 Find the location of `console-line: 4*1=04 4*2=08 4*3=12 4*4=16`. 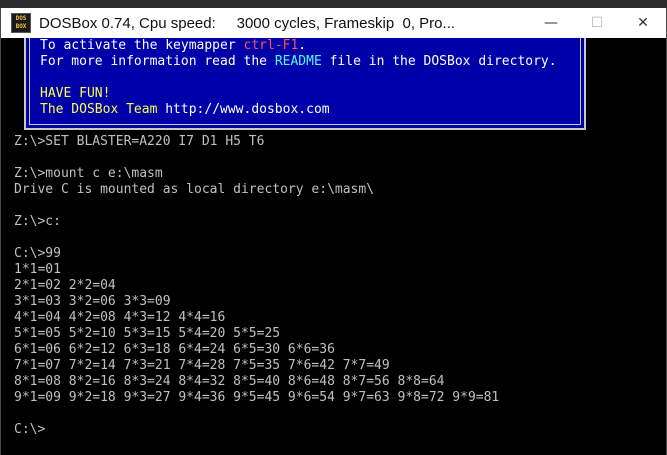

console-line: 4*1=04 4*2=08 4*3=12 4*4=16 is located at coordinates (120, 317).